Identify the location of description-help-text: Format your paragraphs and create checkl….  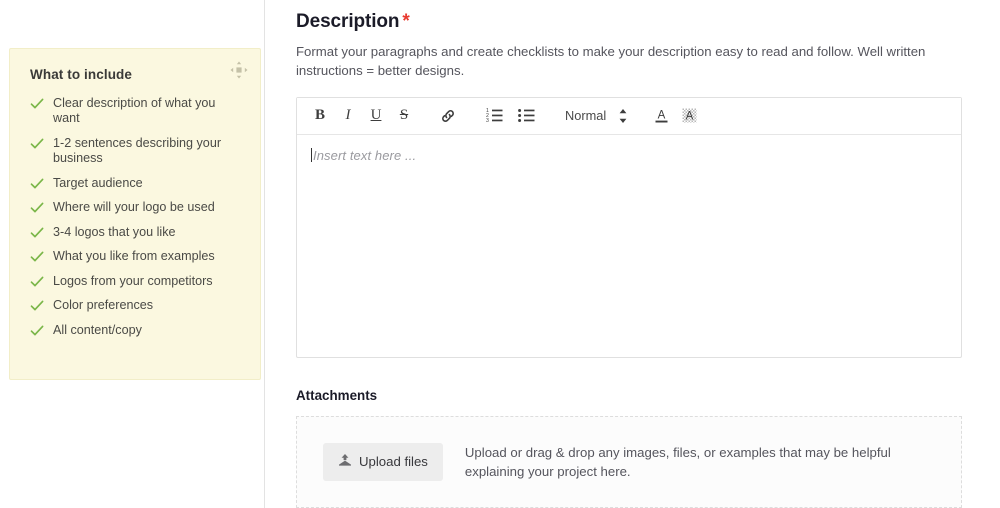
(611, 61).